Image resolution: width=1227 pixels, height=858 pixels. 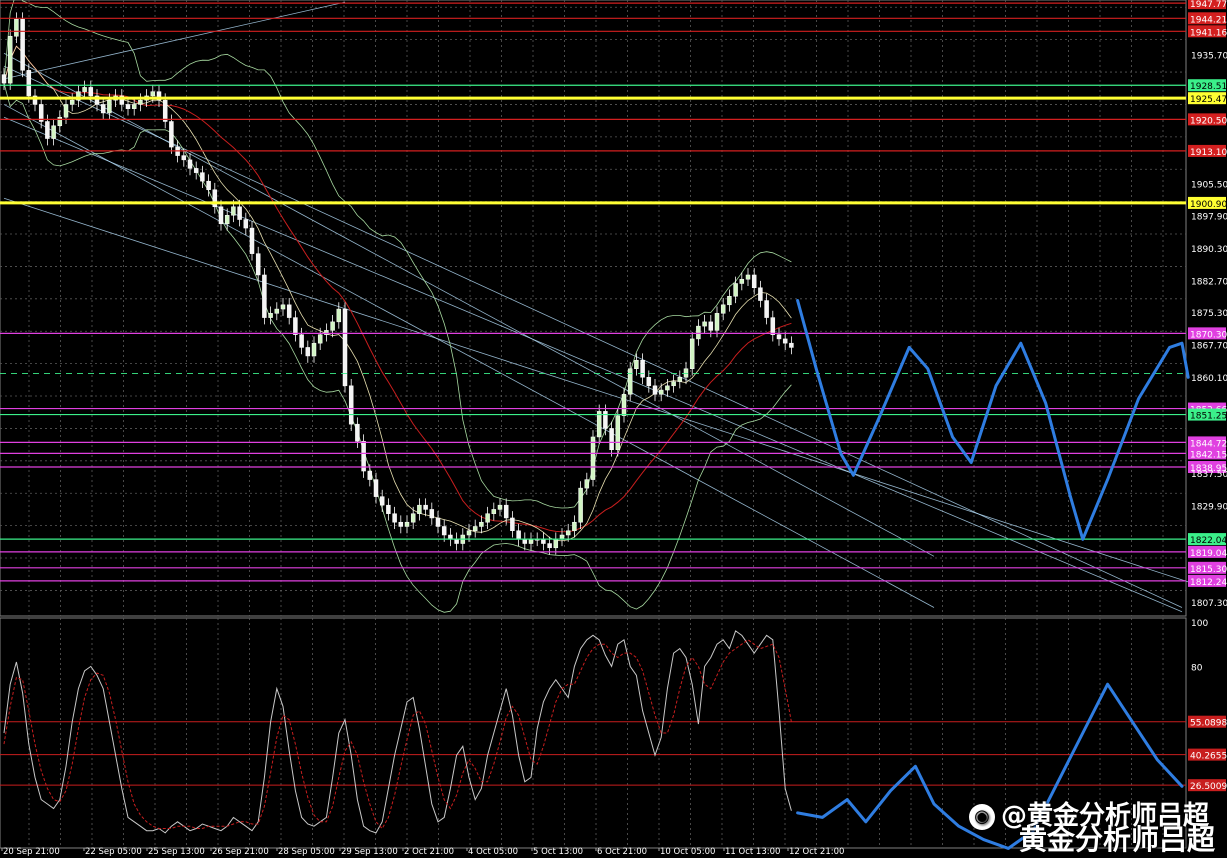 What do you see at coordinates (1117, 838) in the screenshot?
I see `watermark-line-2: 黄金分析师吕超` at bounding box center [1117, 838].